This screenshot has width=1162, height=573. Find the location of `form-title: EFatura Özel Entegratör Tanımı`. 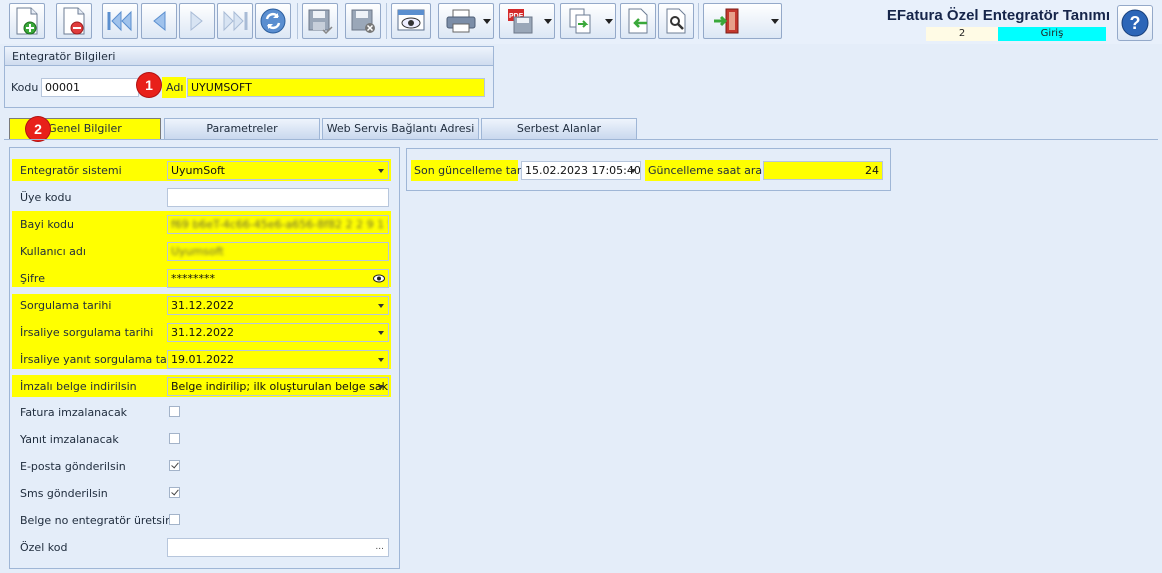

form-title: EFatura Özel Entegratör Tanımı is located at coordinates (998, 15).